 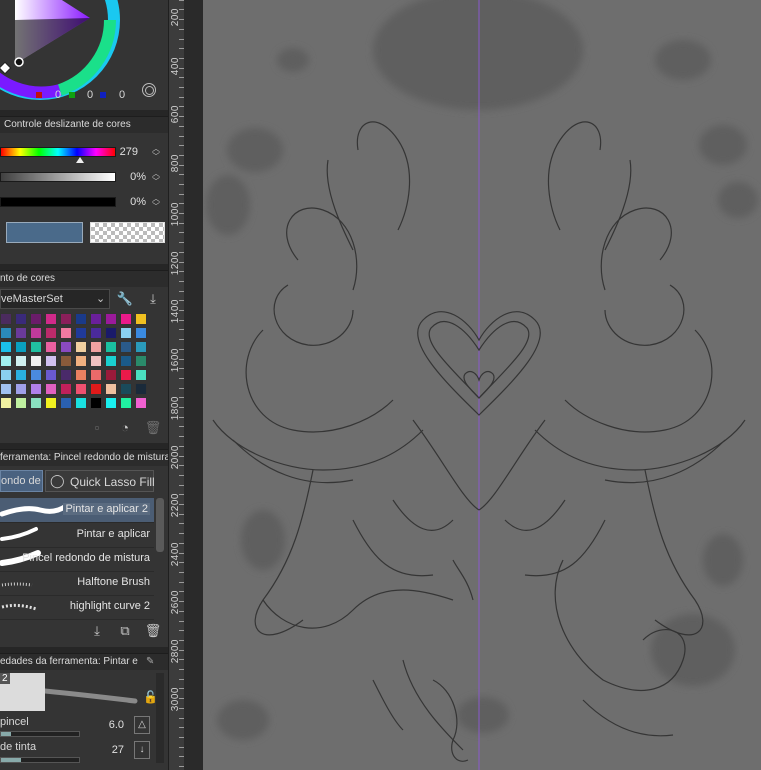 I want to click on current-color-swatch, so click(x=44, y=232).